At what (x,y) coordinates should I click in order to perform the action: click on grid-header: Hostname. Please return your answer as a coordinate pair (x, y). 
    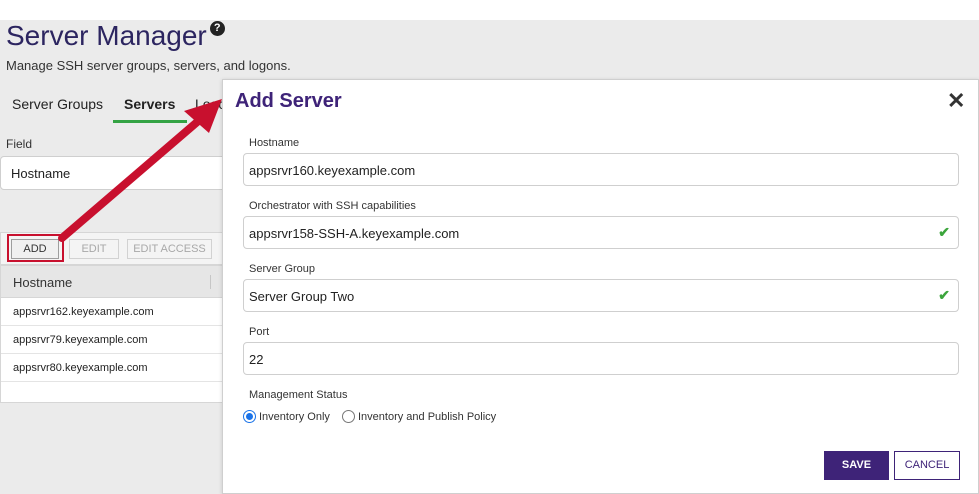
    Looking at the image, I should click on (113, 282).